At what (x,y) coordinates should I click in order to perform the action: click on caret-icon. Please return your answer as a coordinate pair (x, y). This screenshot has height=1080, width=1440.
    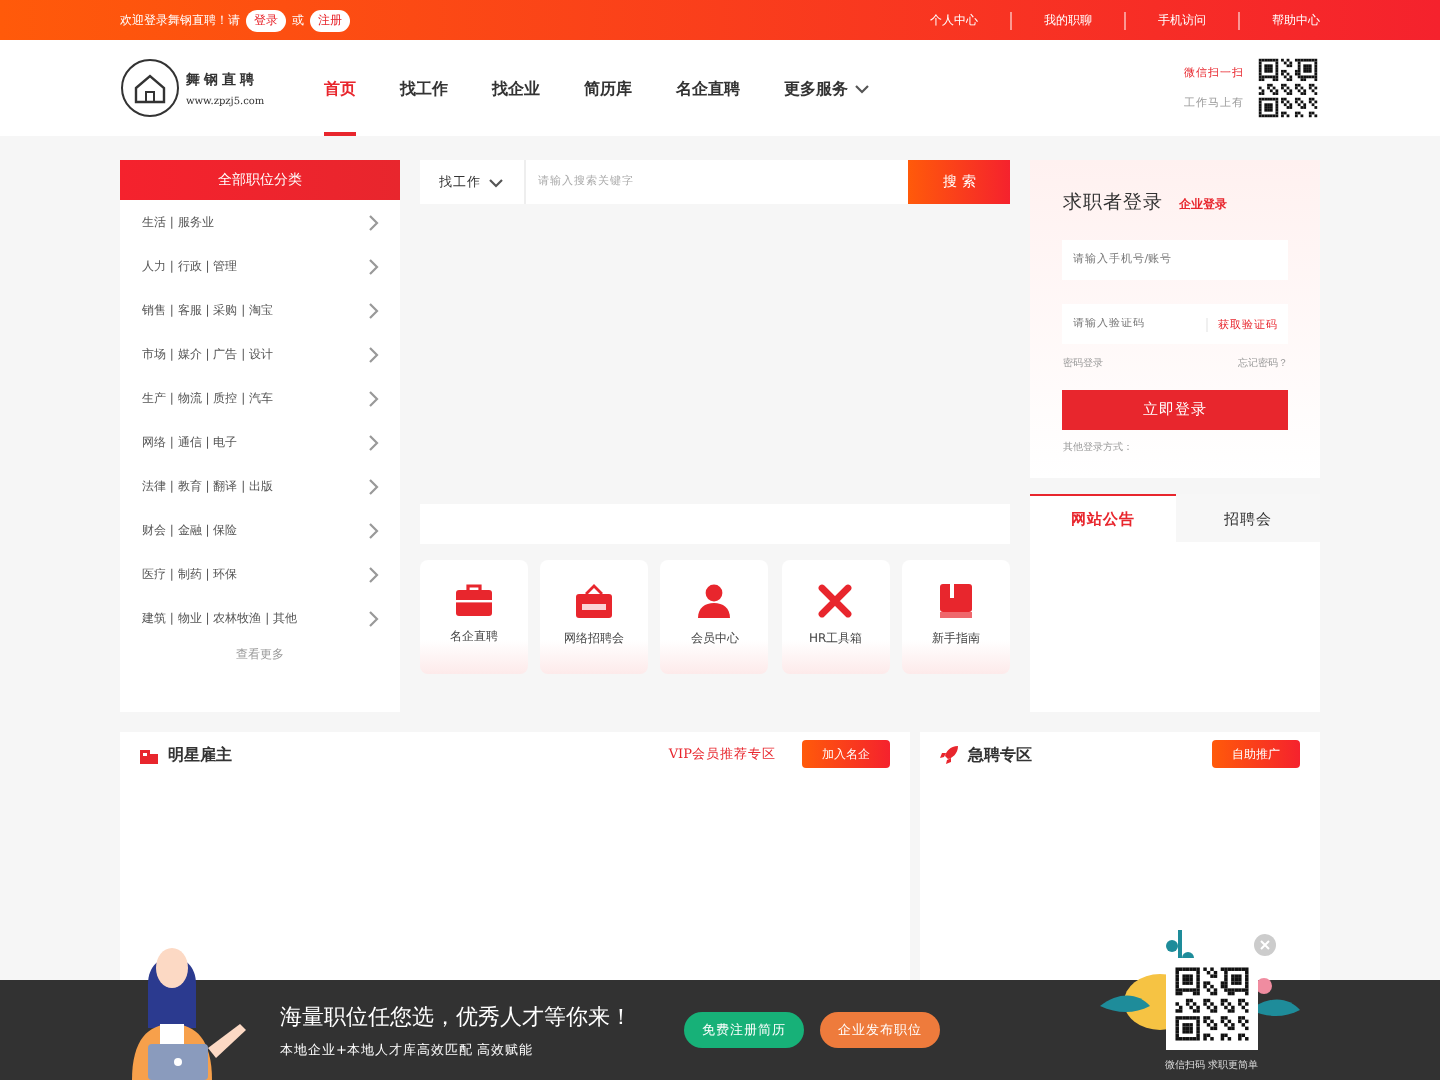
    Looking at the image, I should click on (496, 182).